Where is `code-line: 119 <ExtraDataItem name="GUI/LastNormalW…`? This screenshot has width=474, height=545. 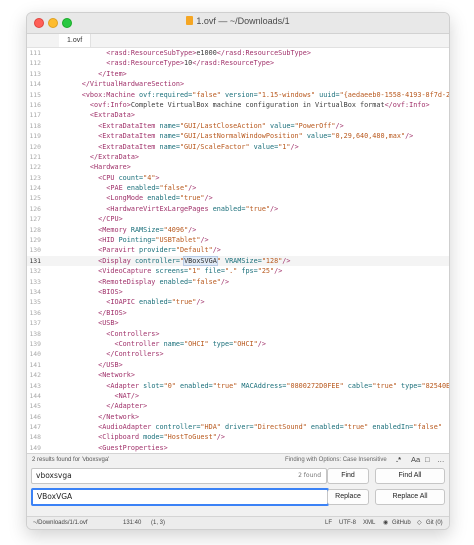 code-line: 119 <ExtraDataItem name="GUI/LastNormalW… is located at coordinates (238, 136).